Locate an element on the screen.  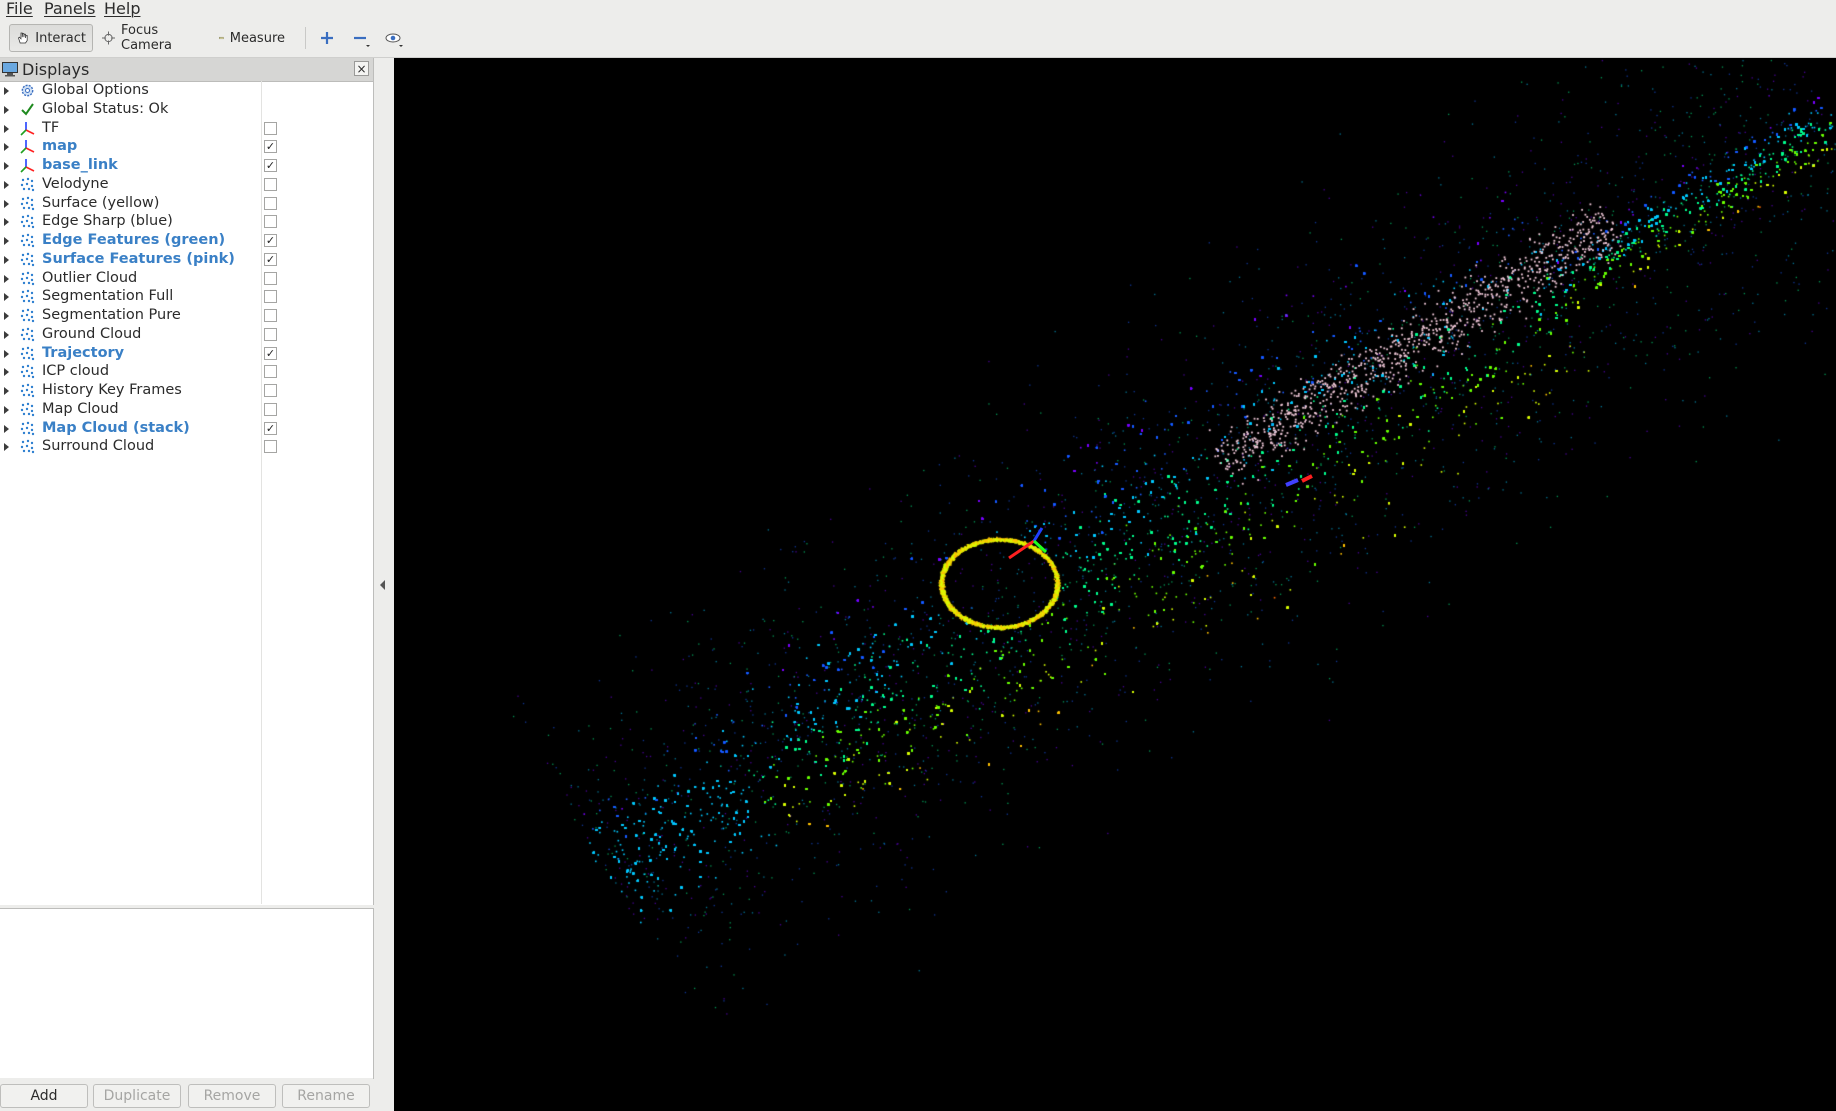
display-item-surface-features-pink: Surface Features (pink) ✓ is located at coordinates (186, 259).